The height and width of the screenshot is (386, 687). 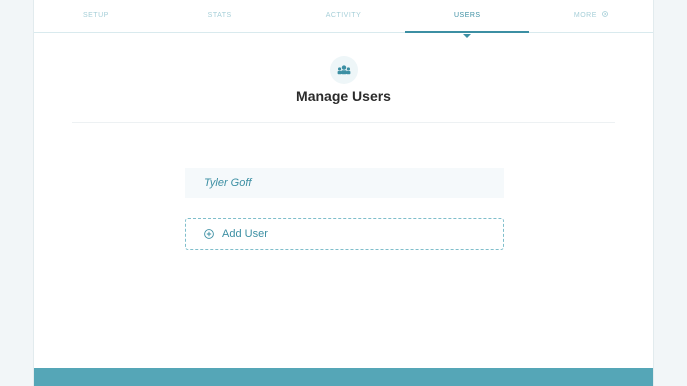 I want to click on tab-more-label: MORE, so click(x=585, y=15).